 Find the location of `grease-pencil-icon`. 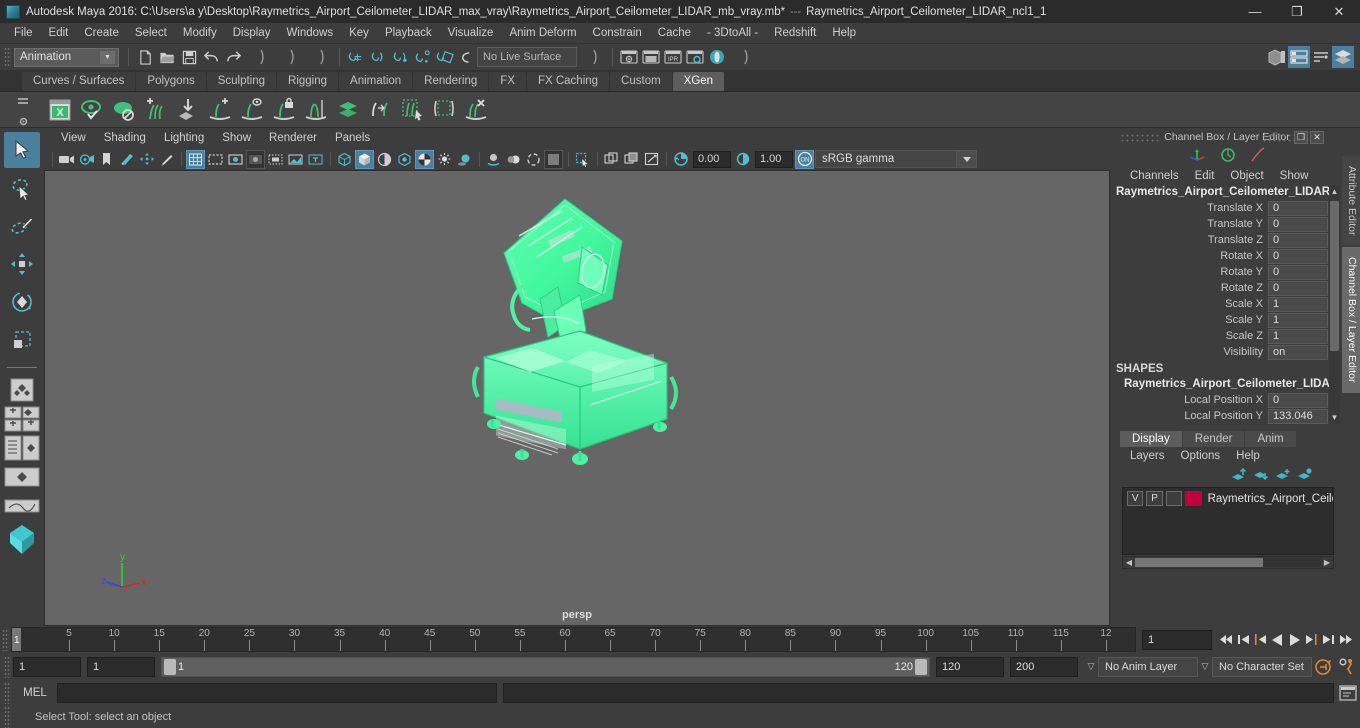

grease-pencil-icon is located at coordinates (166, 159).